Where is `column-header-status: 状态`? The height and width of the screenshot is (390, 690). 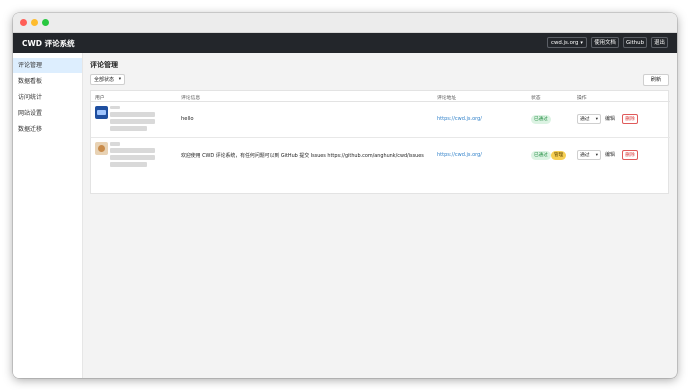
column-header-status: 状态 is located at coordinates (536, 98).